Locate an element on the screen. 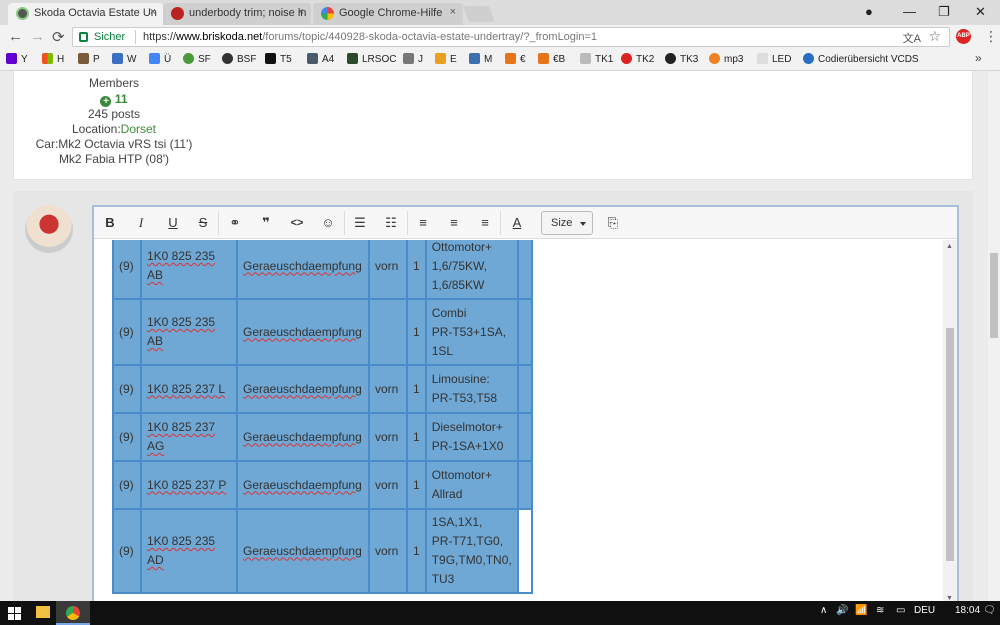 This screenshot has width=1000, height=625. back-button: ← is located at coordinates (15, 36).